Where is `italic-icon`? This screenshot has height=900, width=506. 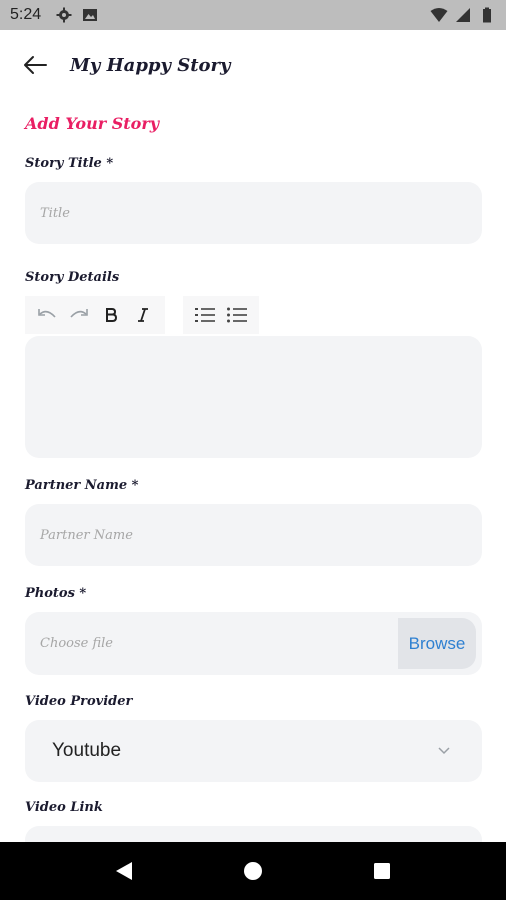 italic-icon is located at coordinates (143, 315).